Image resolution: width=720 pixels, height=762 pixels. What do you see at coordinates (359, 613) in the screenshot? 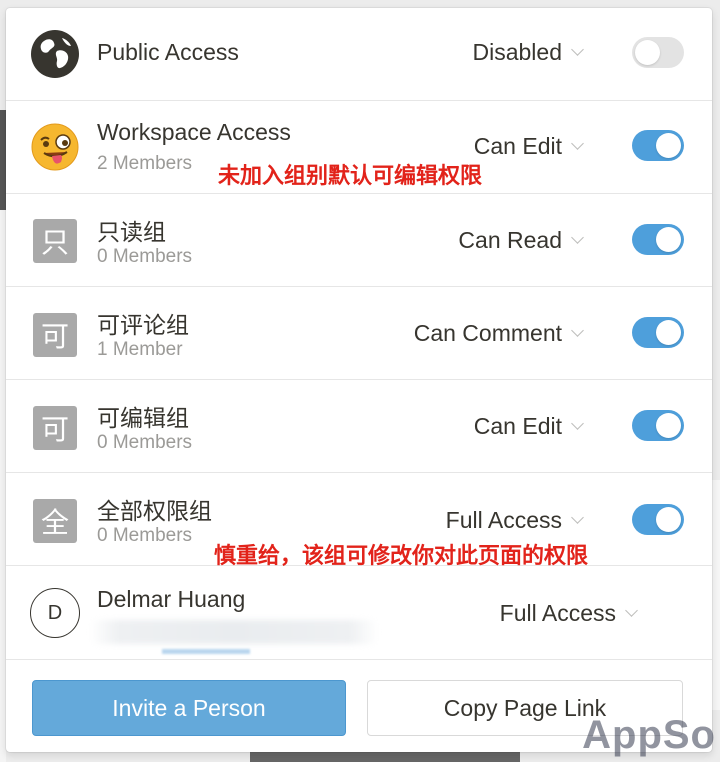
I see `person-row: D Delmar Huang Full Access` at bounding box center [359, 613].